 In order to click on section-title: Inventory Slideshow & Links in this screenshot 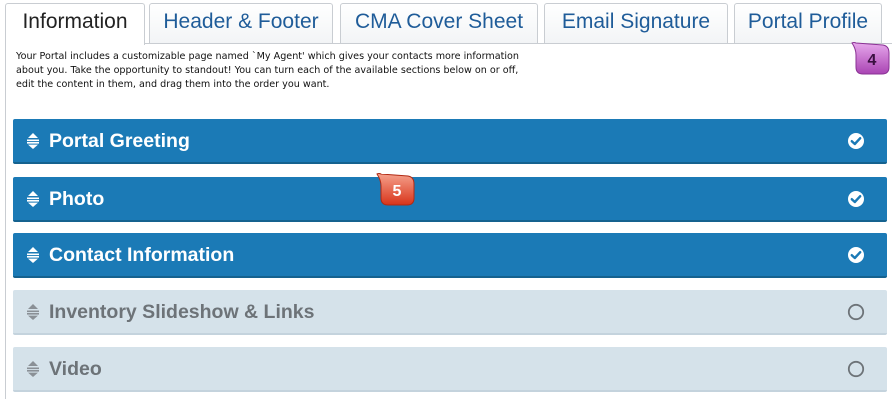, I will do `click(182, 312)`.